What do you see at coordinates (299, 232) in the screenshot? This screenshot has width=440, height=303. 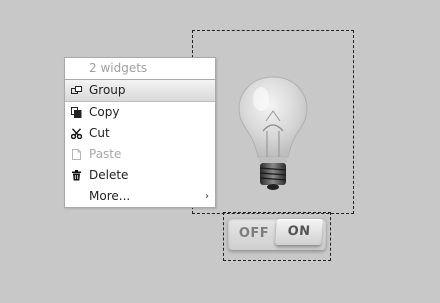 I see `toggle-on-knob: ON` at bounding box center [299, 232].